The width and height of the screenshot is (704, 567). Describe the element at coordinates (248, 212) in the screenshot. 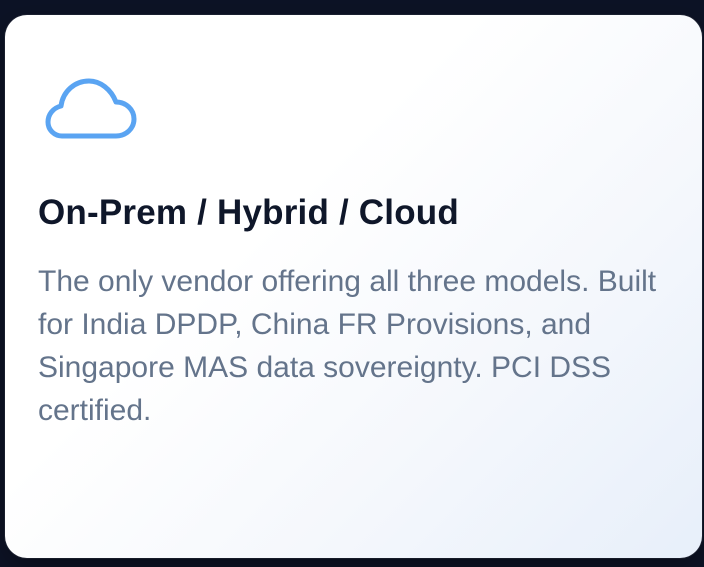

I see `card-title: On-Prem / Hybrid / Cloud` at that location.